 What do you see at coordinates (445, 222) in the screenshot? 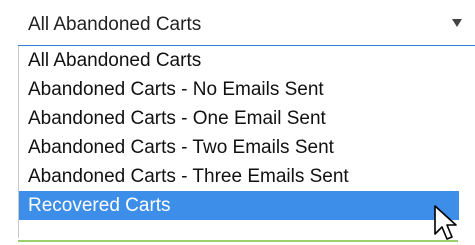
I see `mouse-pointer-icon` at bounding box center [445, 222].